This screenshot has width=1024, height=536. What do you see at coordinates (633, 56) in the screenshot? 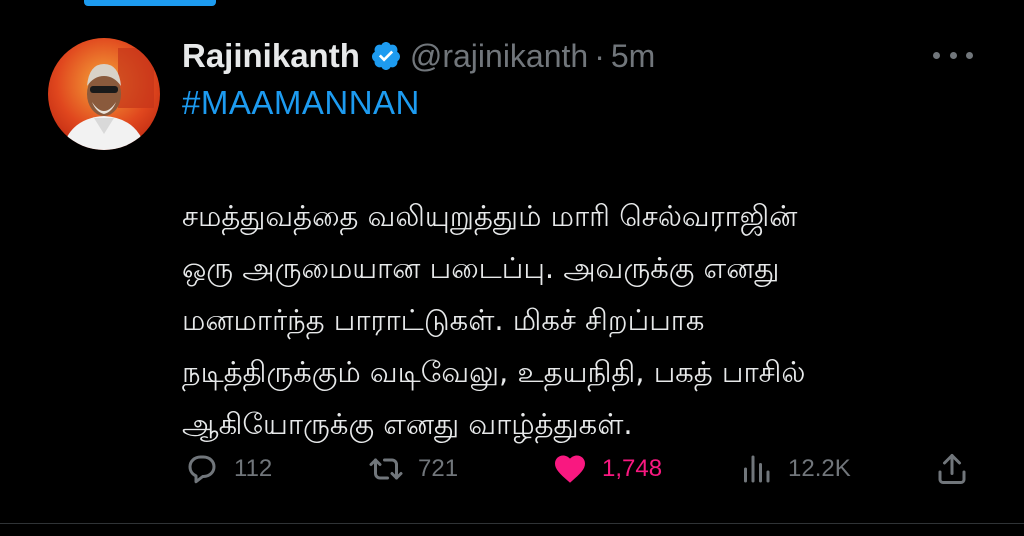
I see `timestamp: 5m` at bounding box center [633, 56].